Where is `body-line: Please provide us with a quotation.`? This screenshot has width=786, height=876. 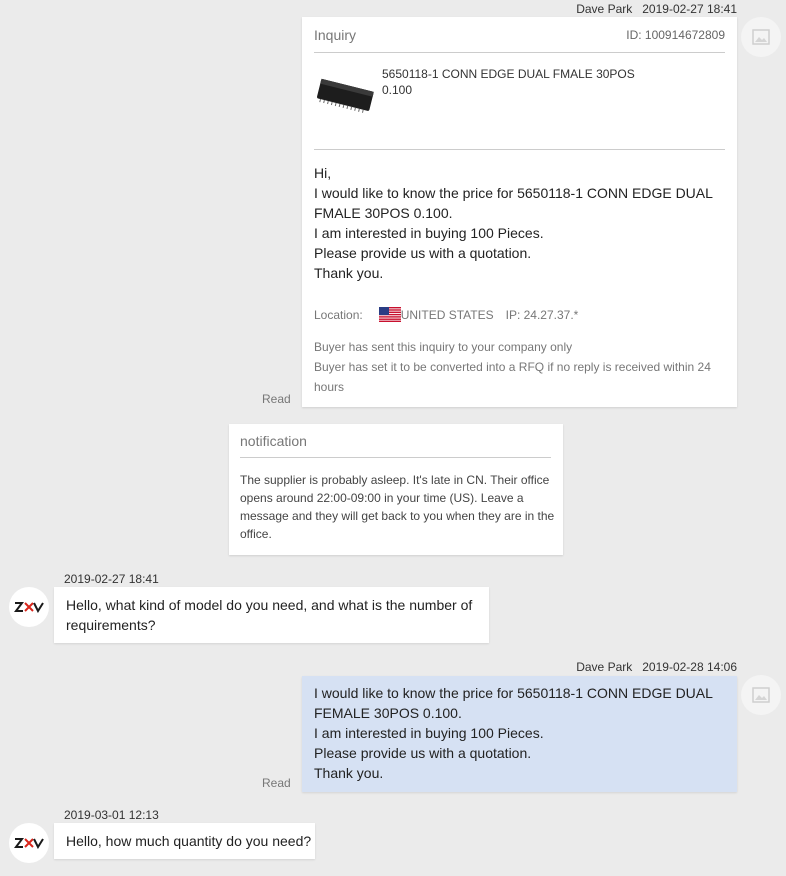
body-line: Please provide us with a quotation. is located at coordinates (423, 253).